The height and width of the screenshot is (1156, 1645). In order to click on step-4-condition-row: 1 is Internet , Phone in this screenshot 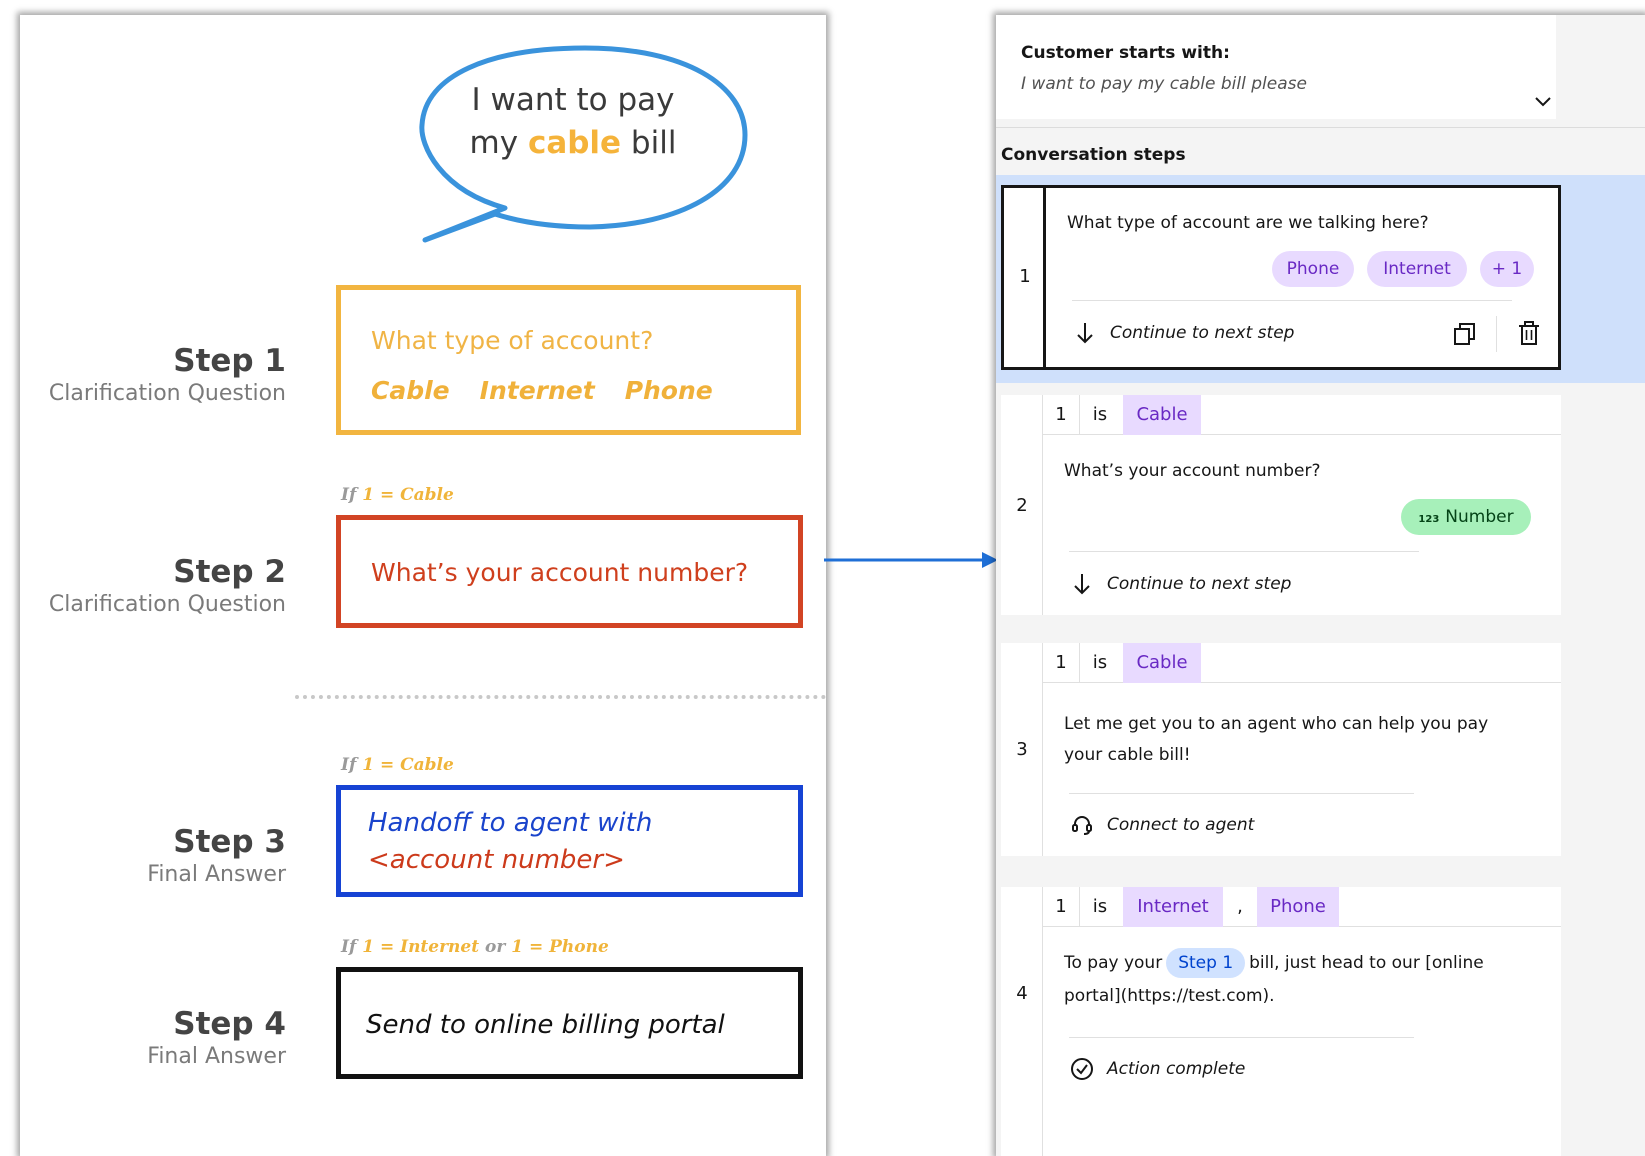, I will do `click(1302, 907)`.